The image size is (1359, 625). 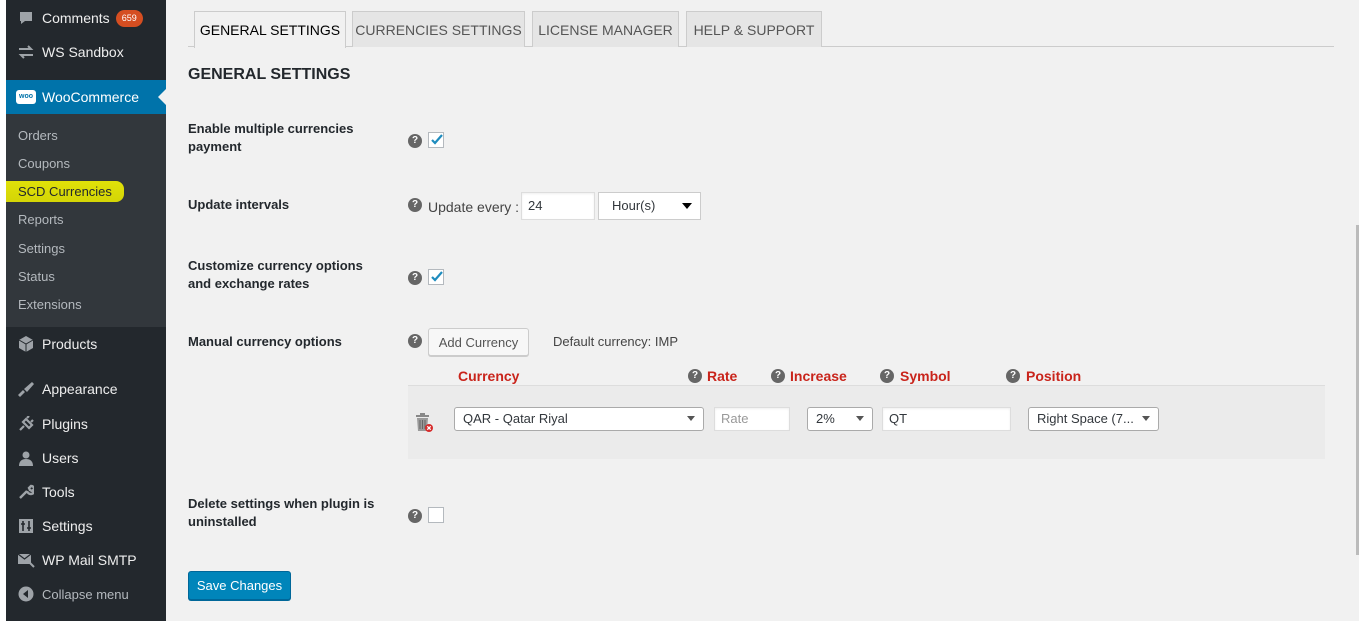 I want to click on menu-item-appearance: Appearance, so click(x=86, y=389).